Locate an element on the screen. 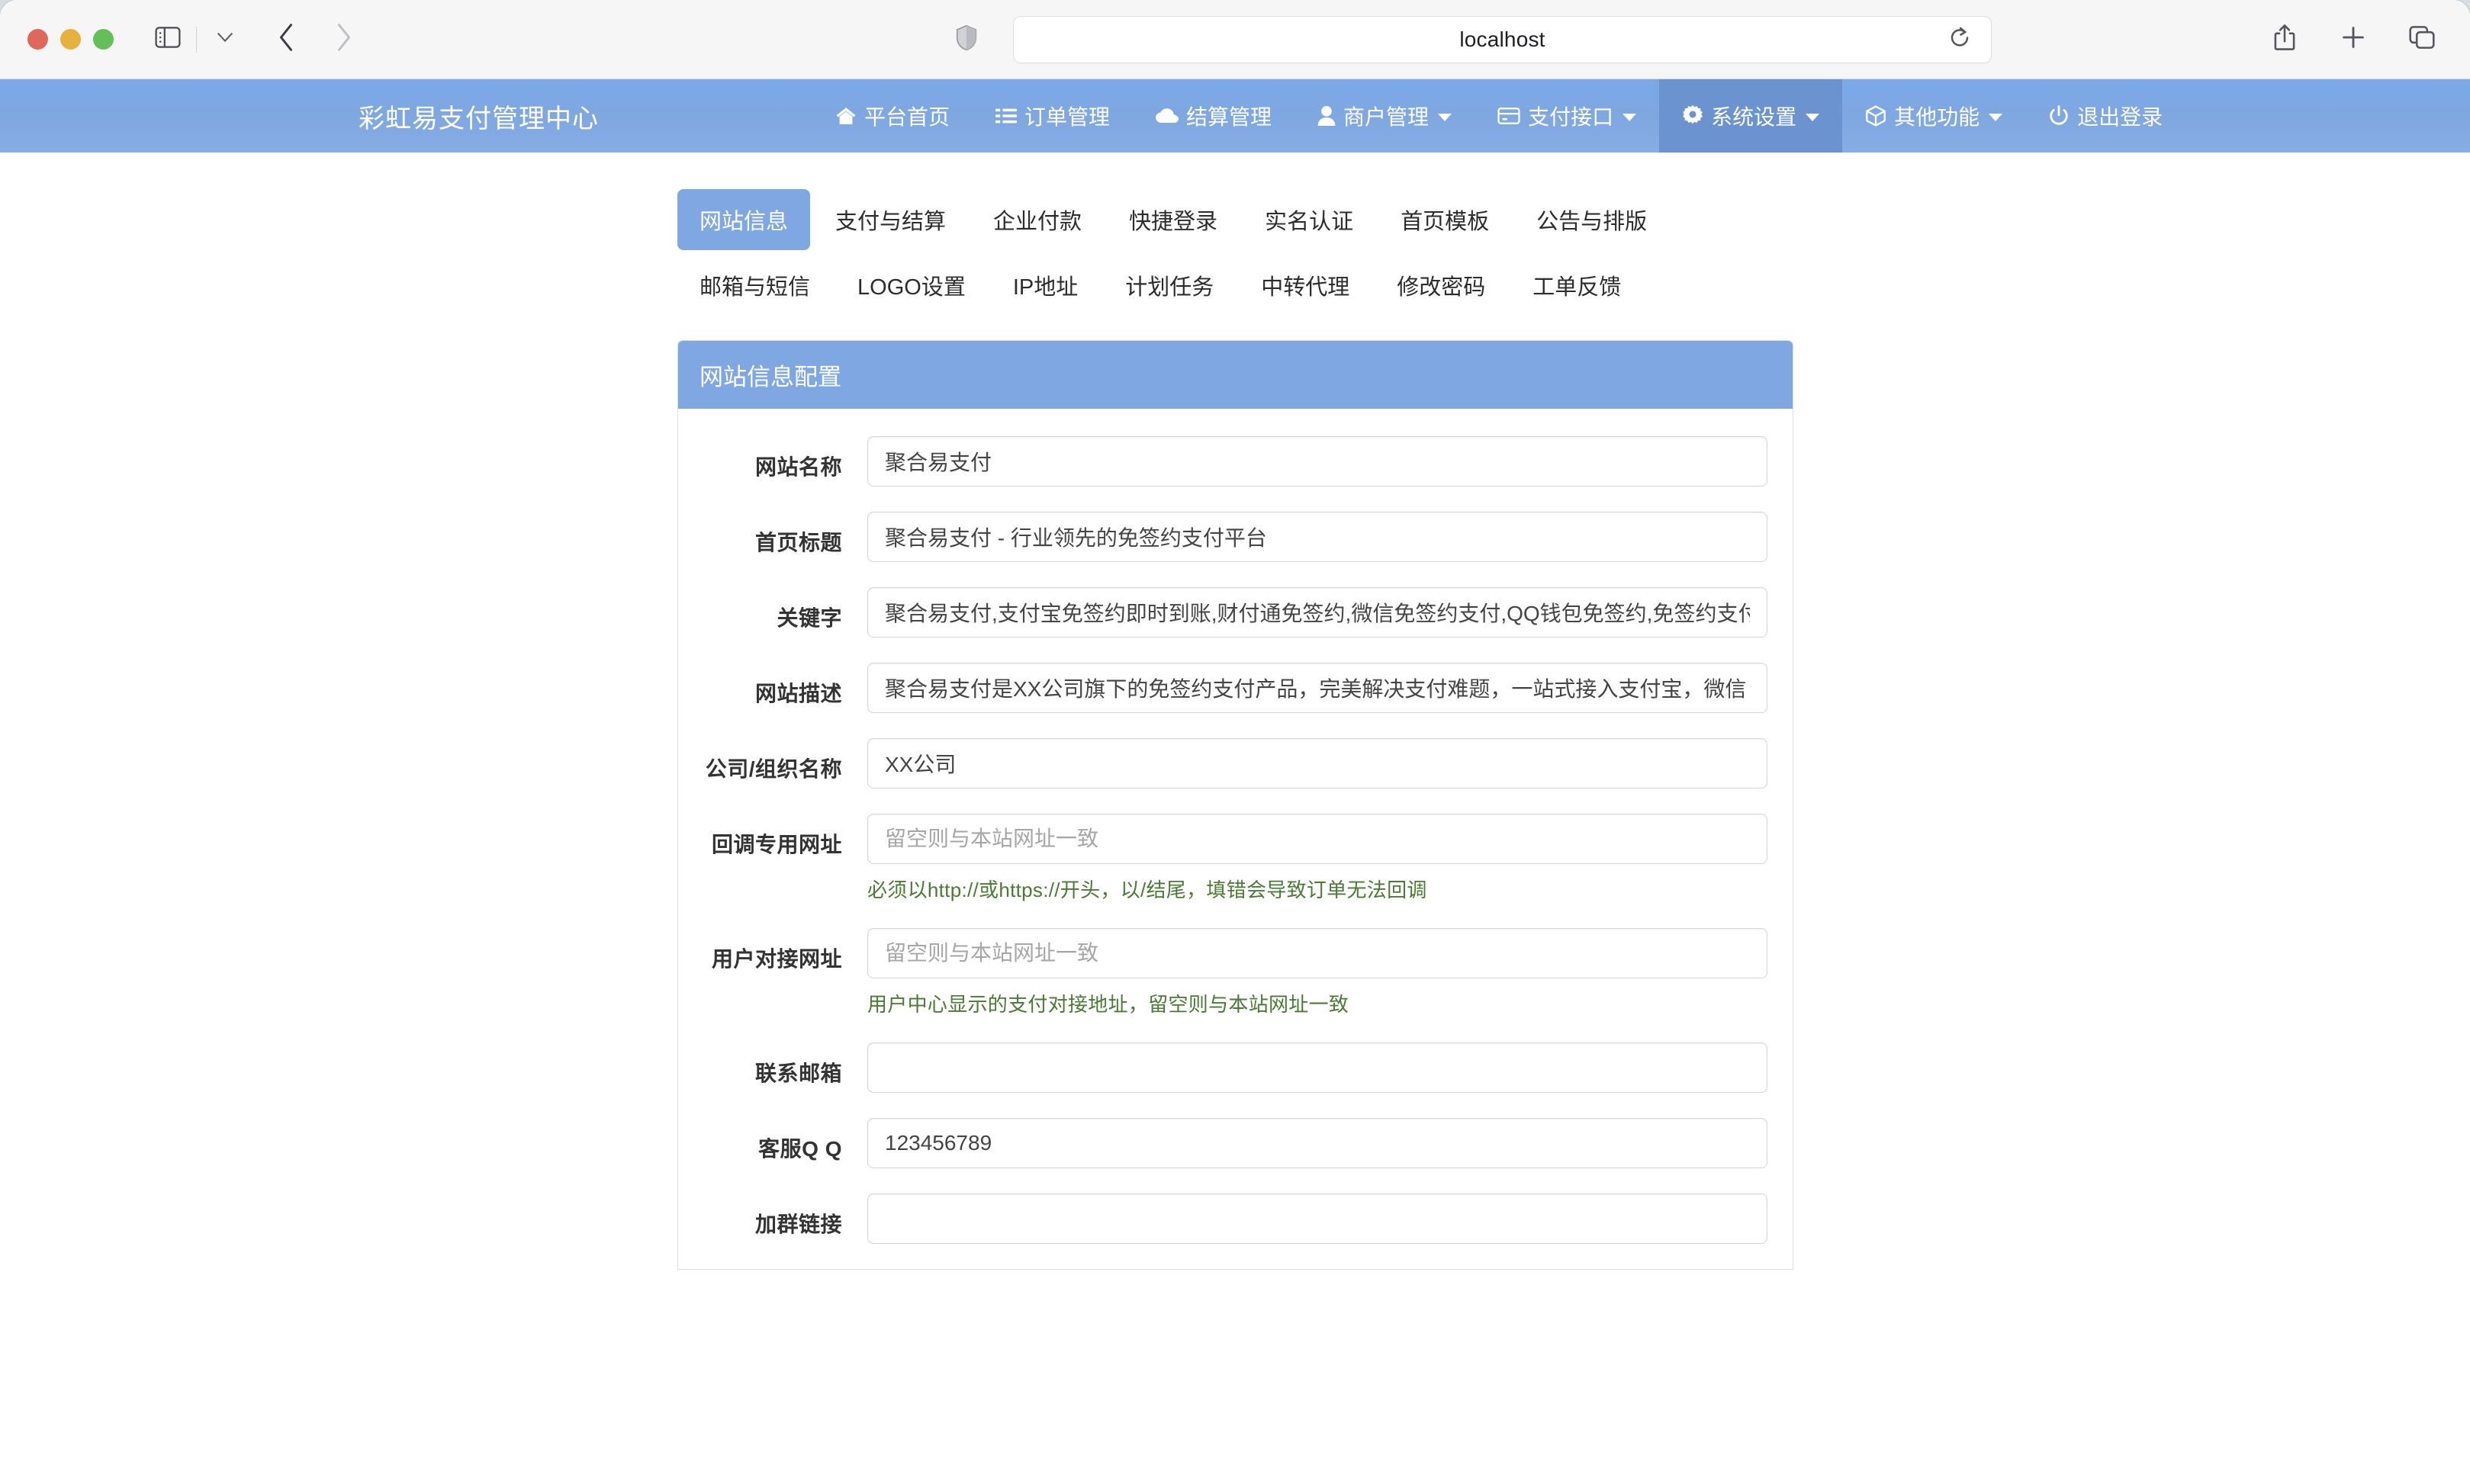 This screenshot has width=2470, height=1484. nav-item-system-settings: 系统设置 is located at coordinates (1751, 116).